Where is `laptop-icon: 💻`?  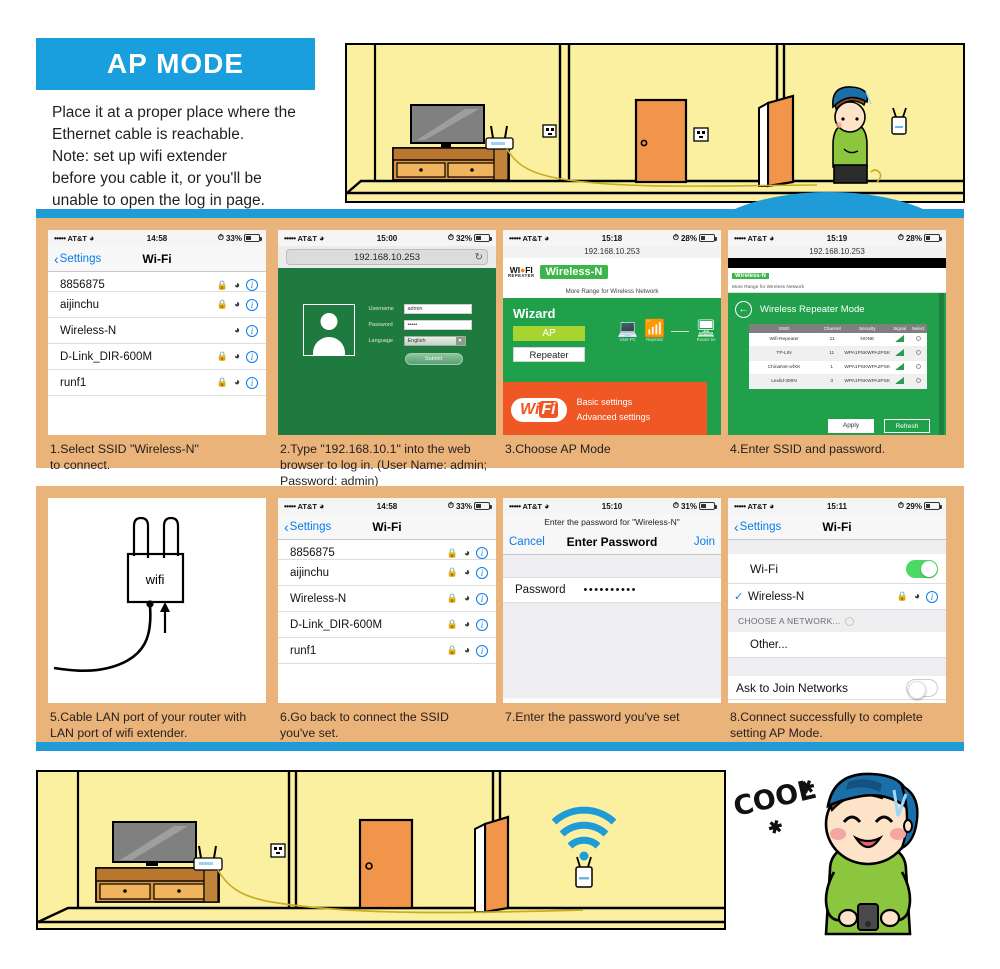 laptop-icon: 💻 is located at coordinates (628, 328).